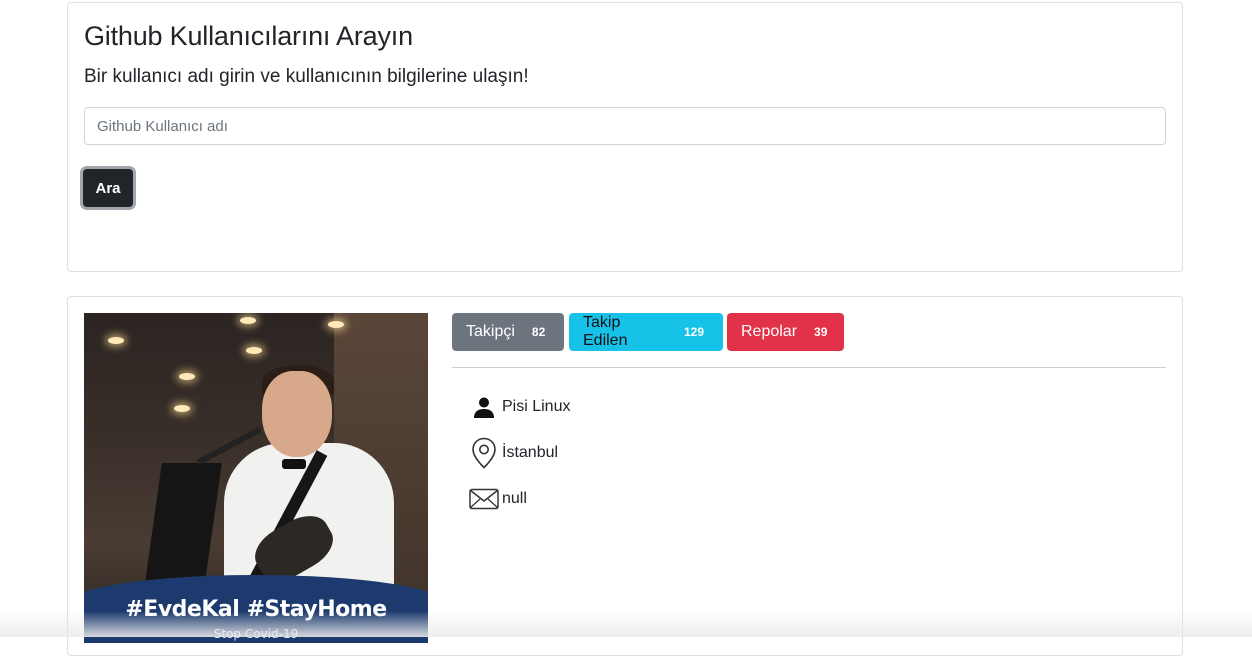 The width and height of the screenshot is (1252, 656). I want to click on envelope-icon, so click(484, 499).